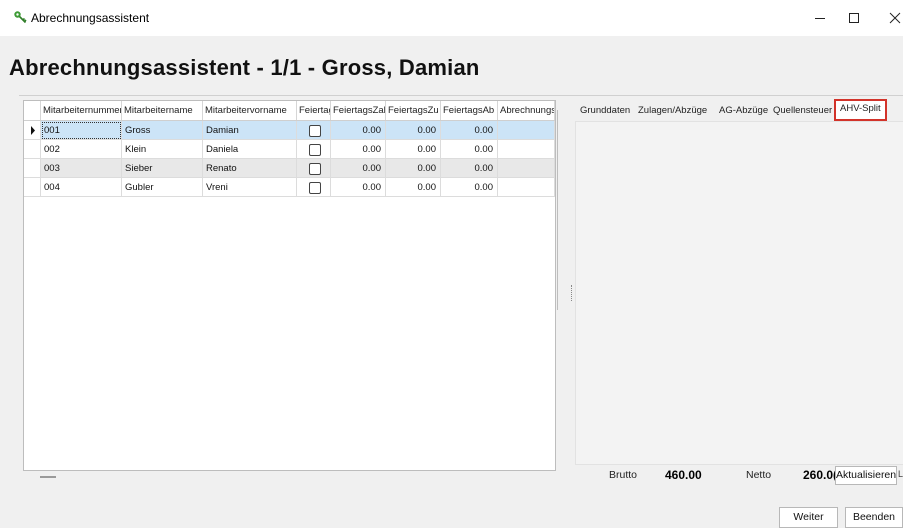  Describe the element at coordinates (81, 110) in the screenshot. I see `column-header: Mitarbeiternummer` at that location.